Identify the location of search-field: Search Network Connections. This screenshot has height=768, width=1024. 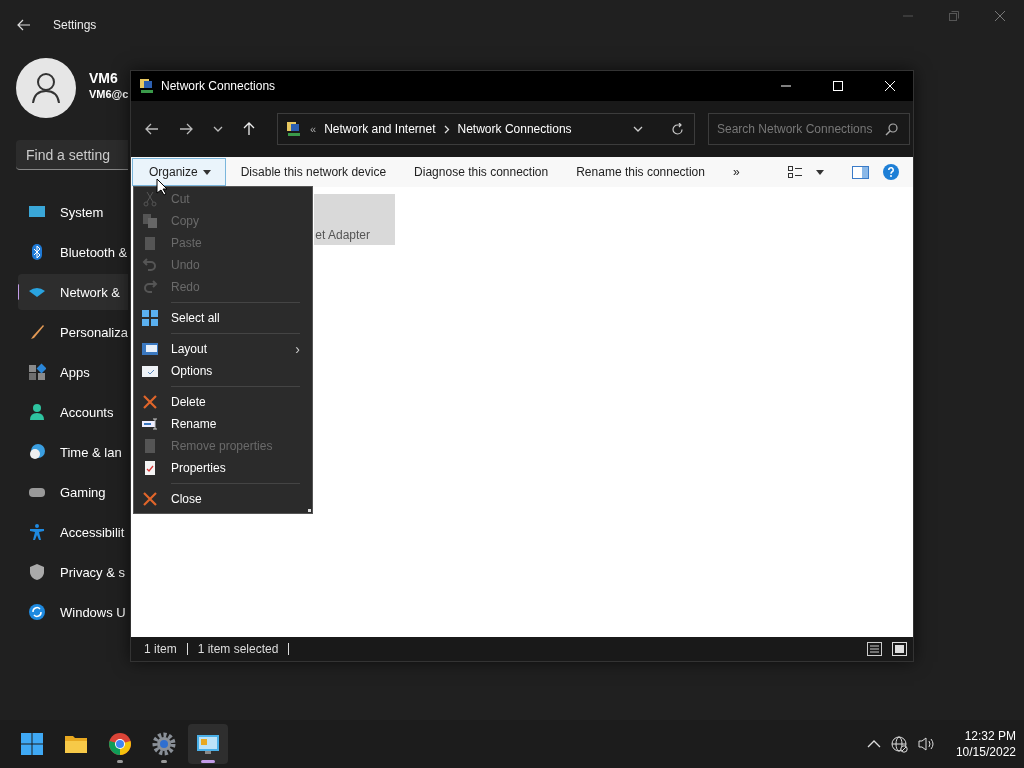
(809, 129).